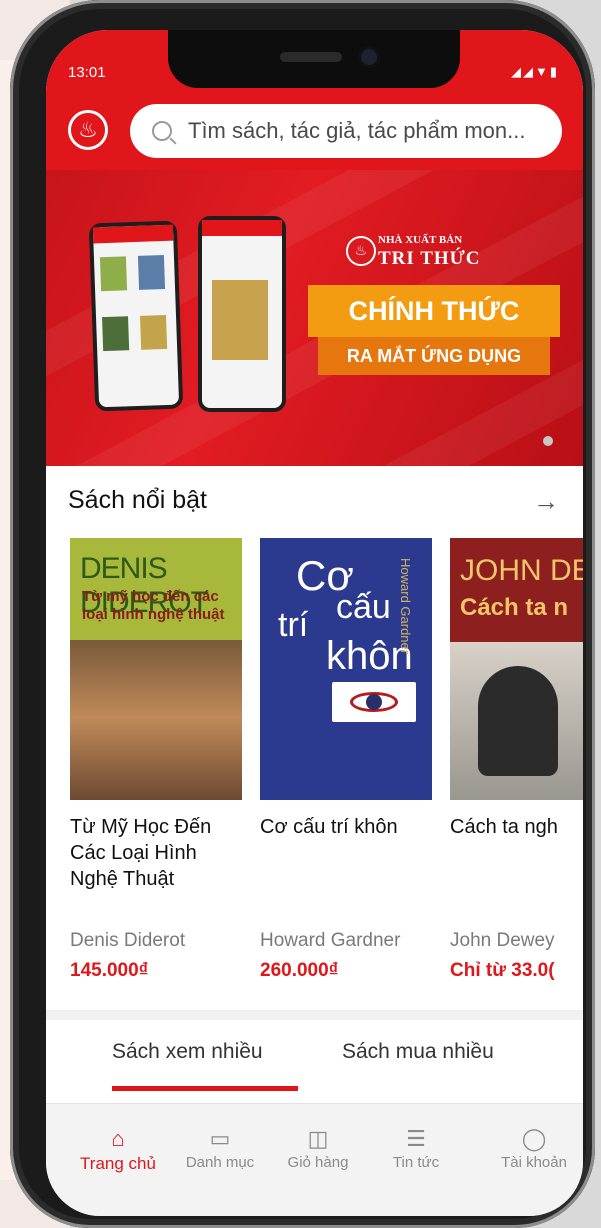 Image resolution: width=601 pixels, height=1228 pixels. I want to click on book-price: Chỉ từ 33.0(, so click(502, 970).